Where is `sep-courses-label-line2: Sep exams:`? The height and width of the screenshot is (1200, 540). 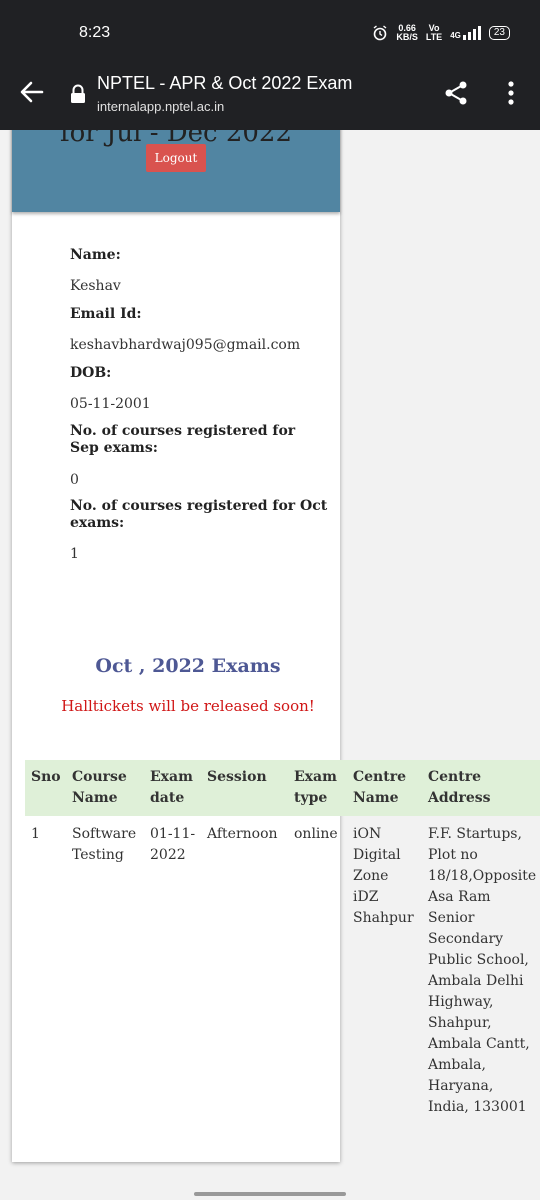
sep-courses-label-line2: Sep exams: is located at coordinates (114, 448).